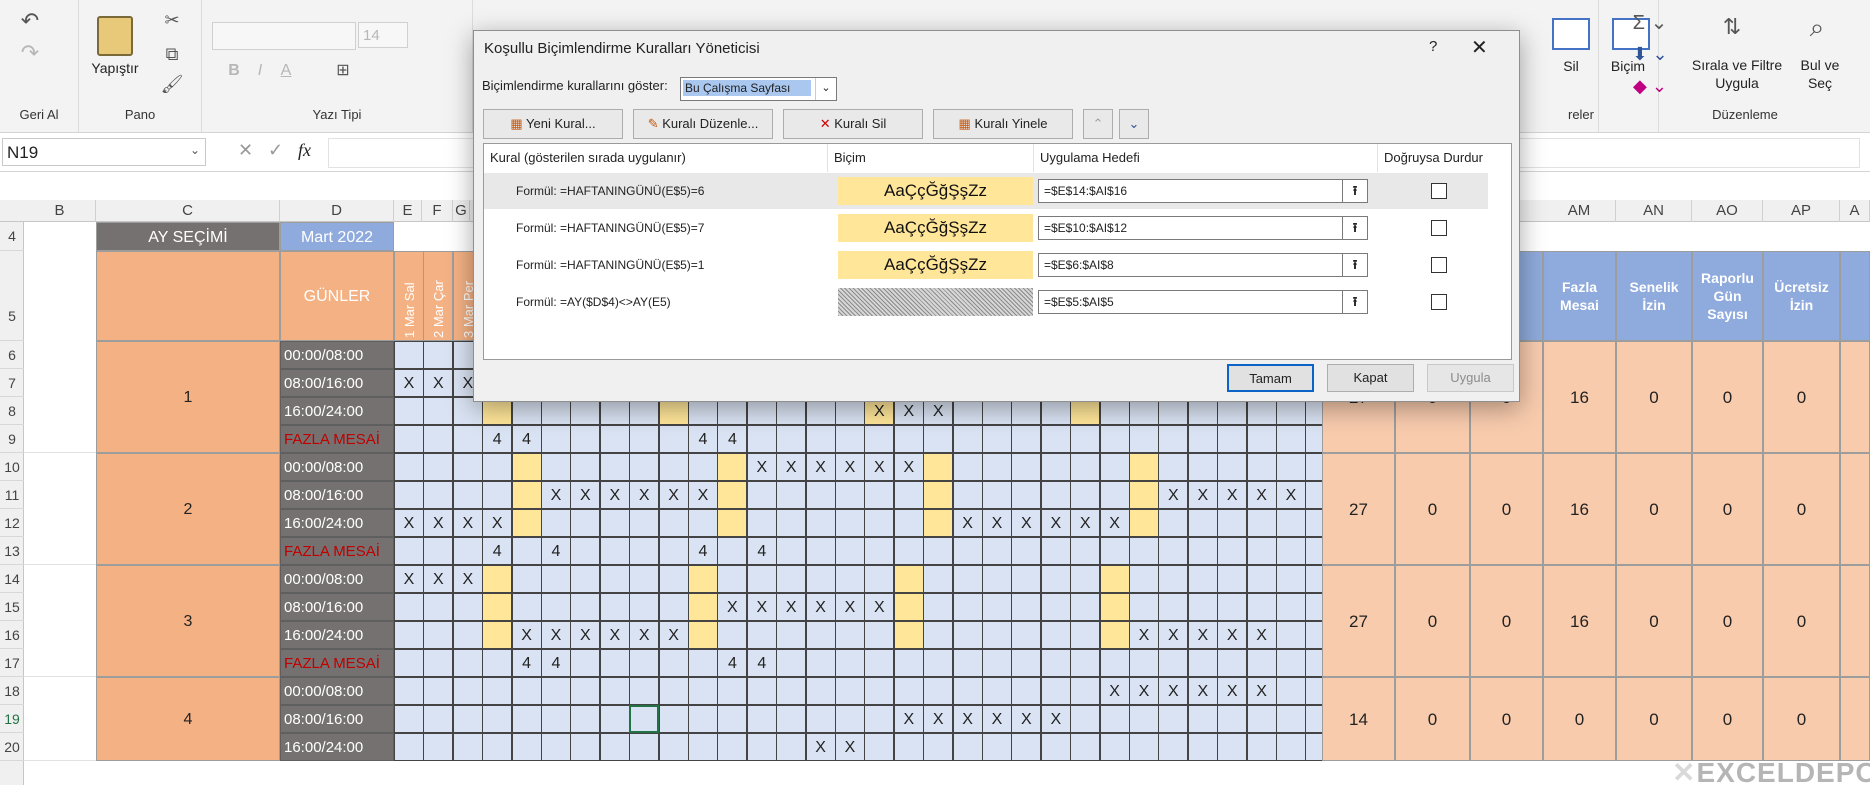  Describe the element at coordinates (172, 84) in the screenshot. I see `format-painter-icon: 🖌` at that location.